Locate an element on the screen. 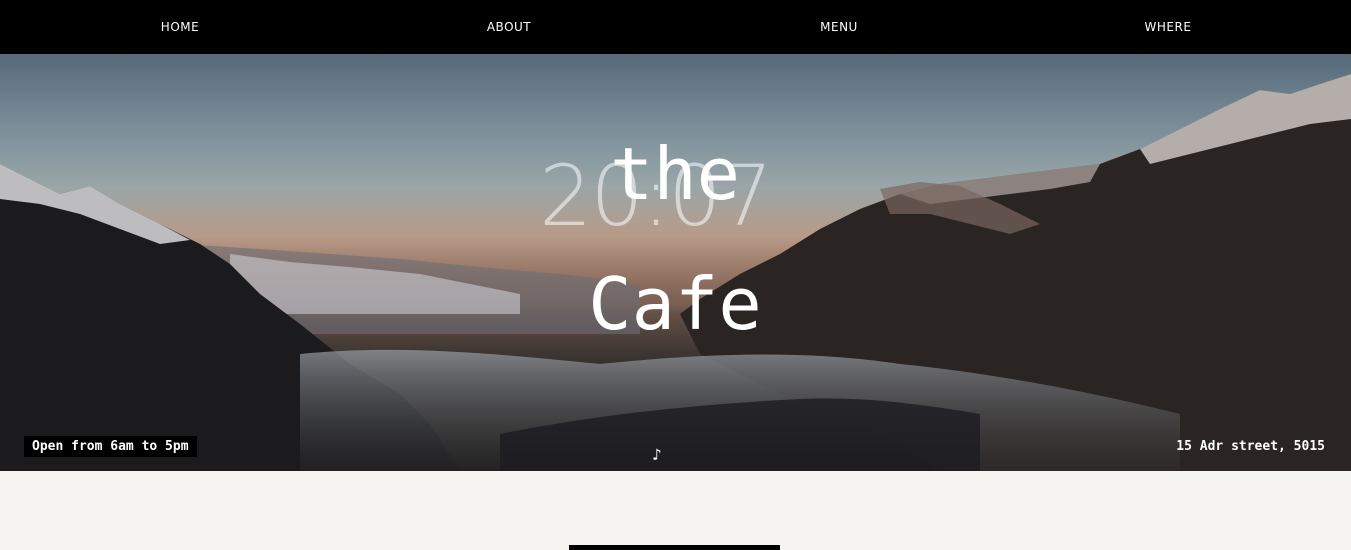 The width and height of the screenshot is (1351, 550). opening-hours-badge: Open from 6am to 5pm is located at coordinates (110, 446).